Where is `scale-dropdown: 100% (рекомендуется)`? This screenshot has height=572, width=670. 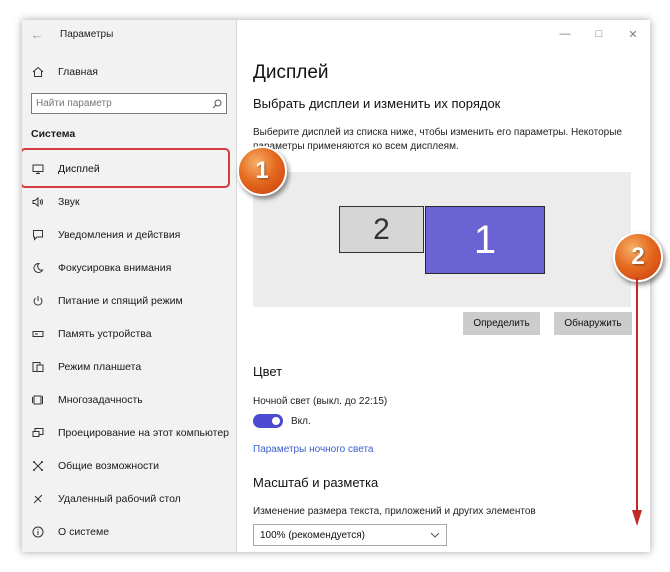
scale-dropdown: 100% (рекомендуется) is located at coordinates (350, 535).